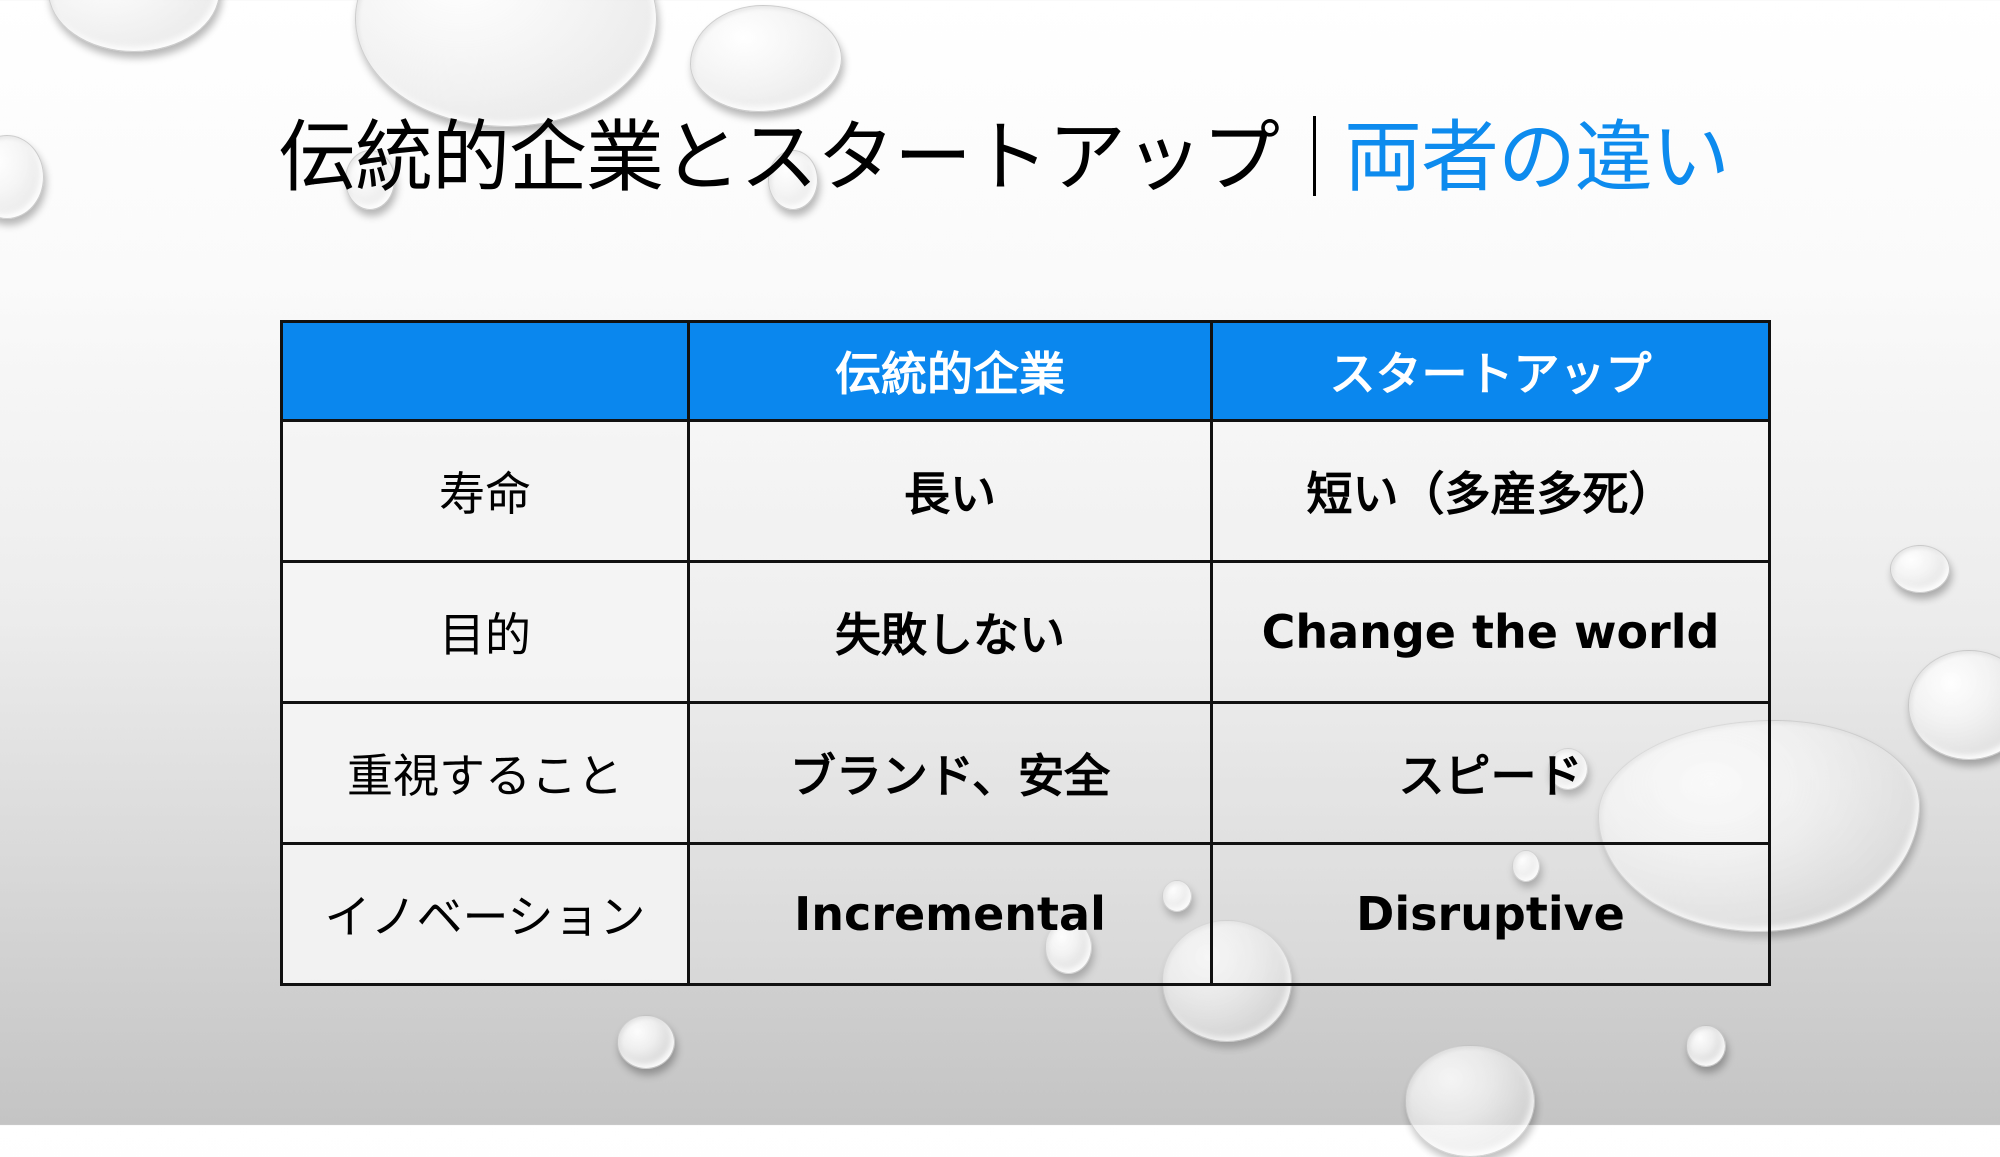  What do you see at coordinates (1490, 773) in the screenshot?
I see `cell-startup: スピード` at bounding box center [1490, 773].